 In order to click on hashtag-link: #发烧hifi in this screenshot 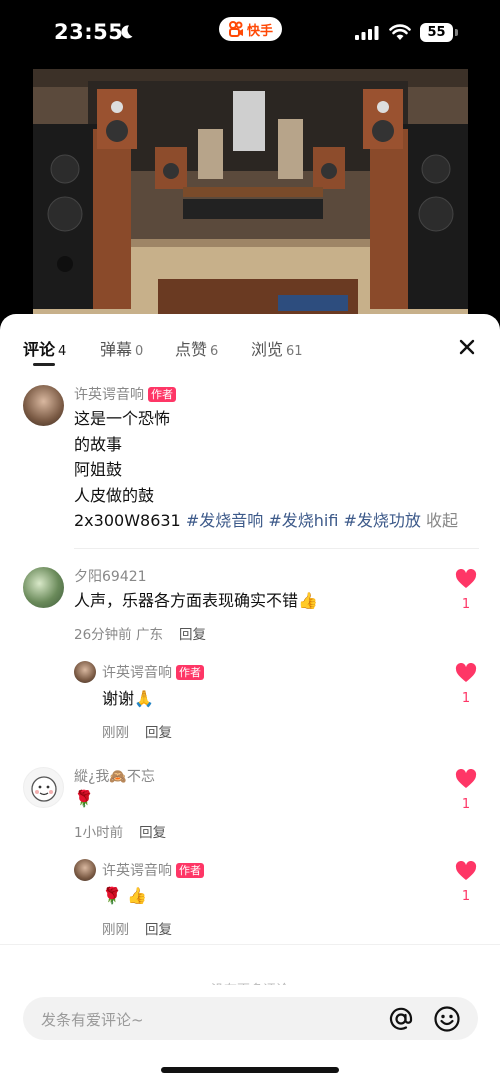, I will do `click(303, 520)`.